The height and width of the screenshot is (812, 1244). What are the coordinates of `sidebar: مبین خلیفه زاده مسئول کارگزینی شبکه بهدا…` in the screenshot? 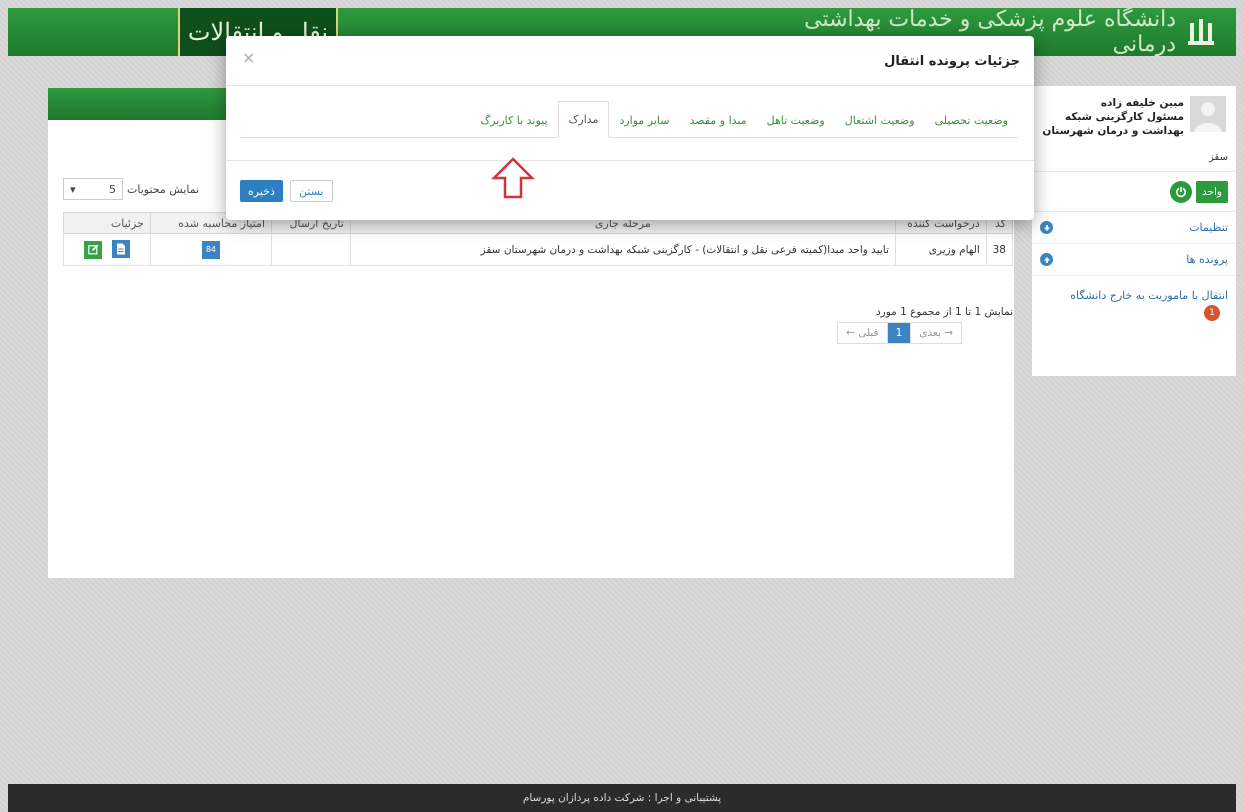 It's located at (1134, 231).